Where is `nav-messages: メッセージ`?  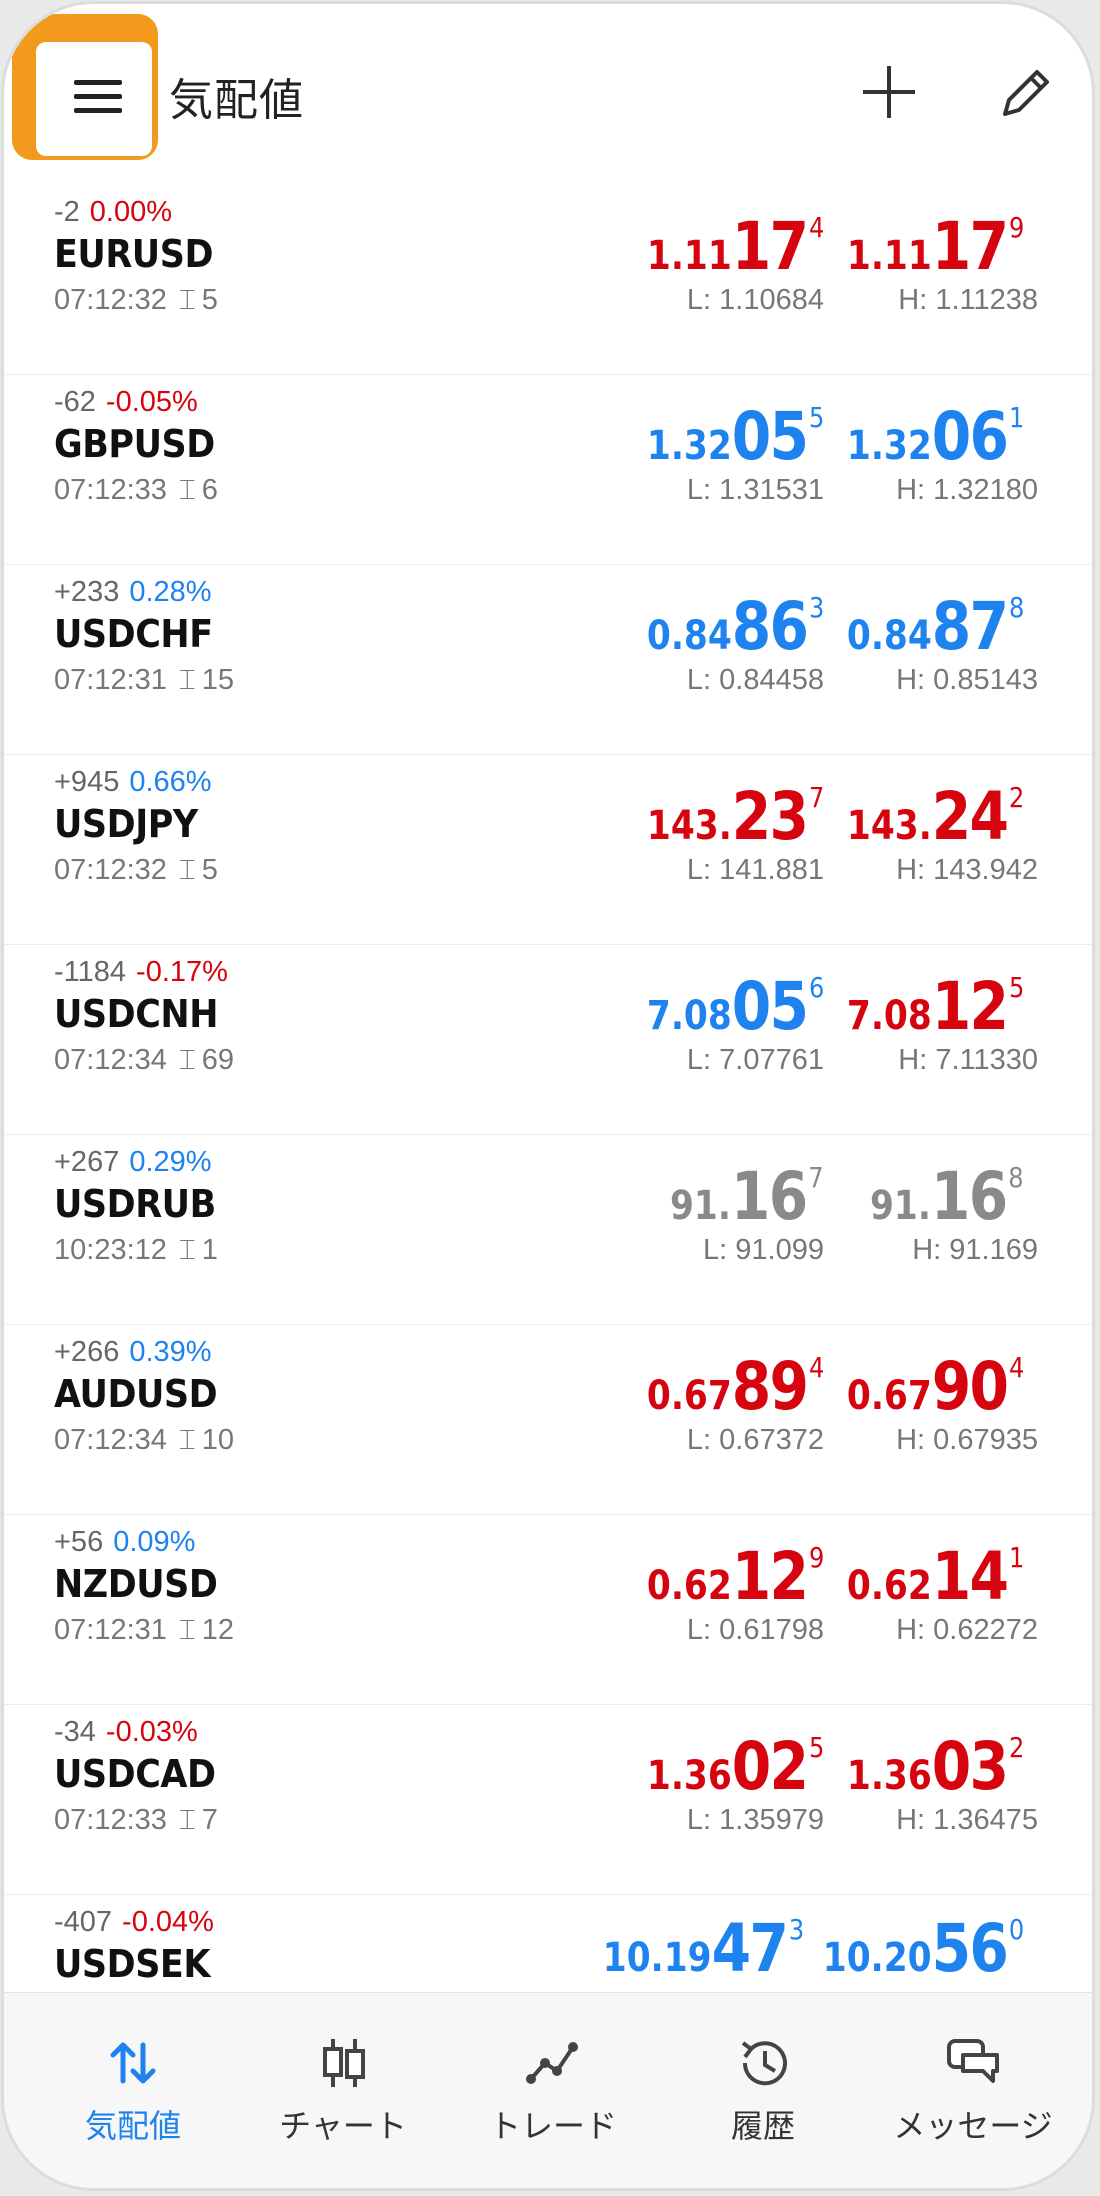 nav-messages: メッセージ is located at coordinates (973, 2090).